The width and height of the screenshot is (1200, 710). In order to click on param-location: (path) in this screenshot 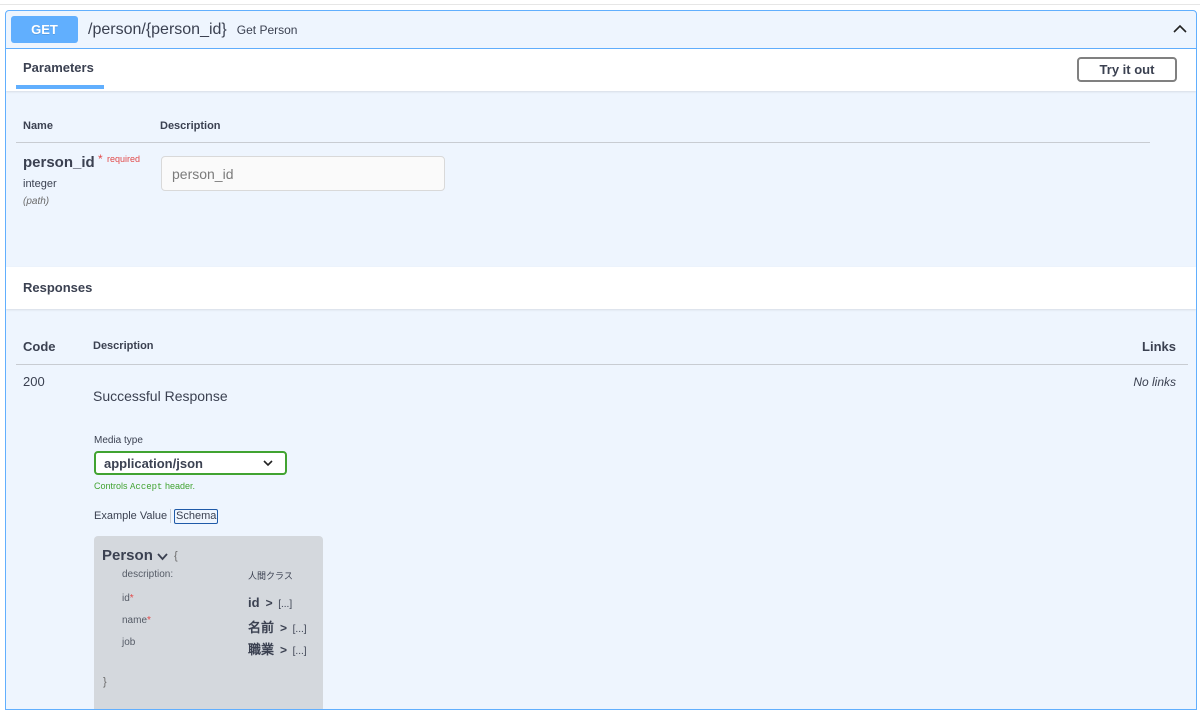, I will do `click(36, 201)`.